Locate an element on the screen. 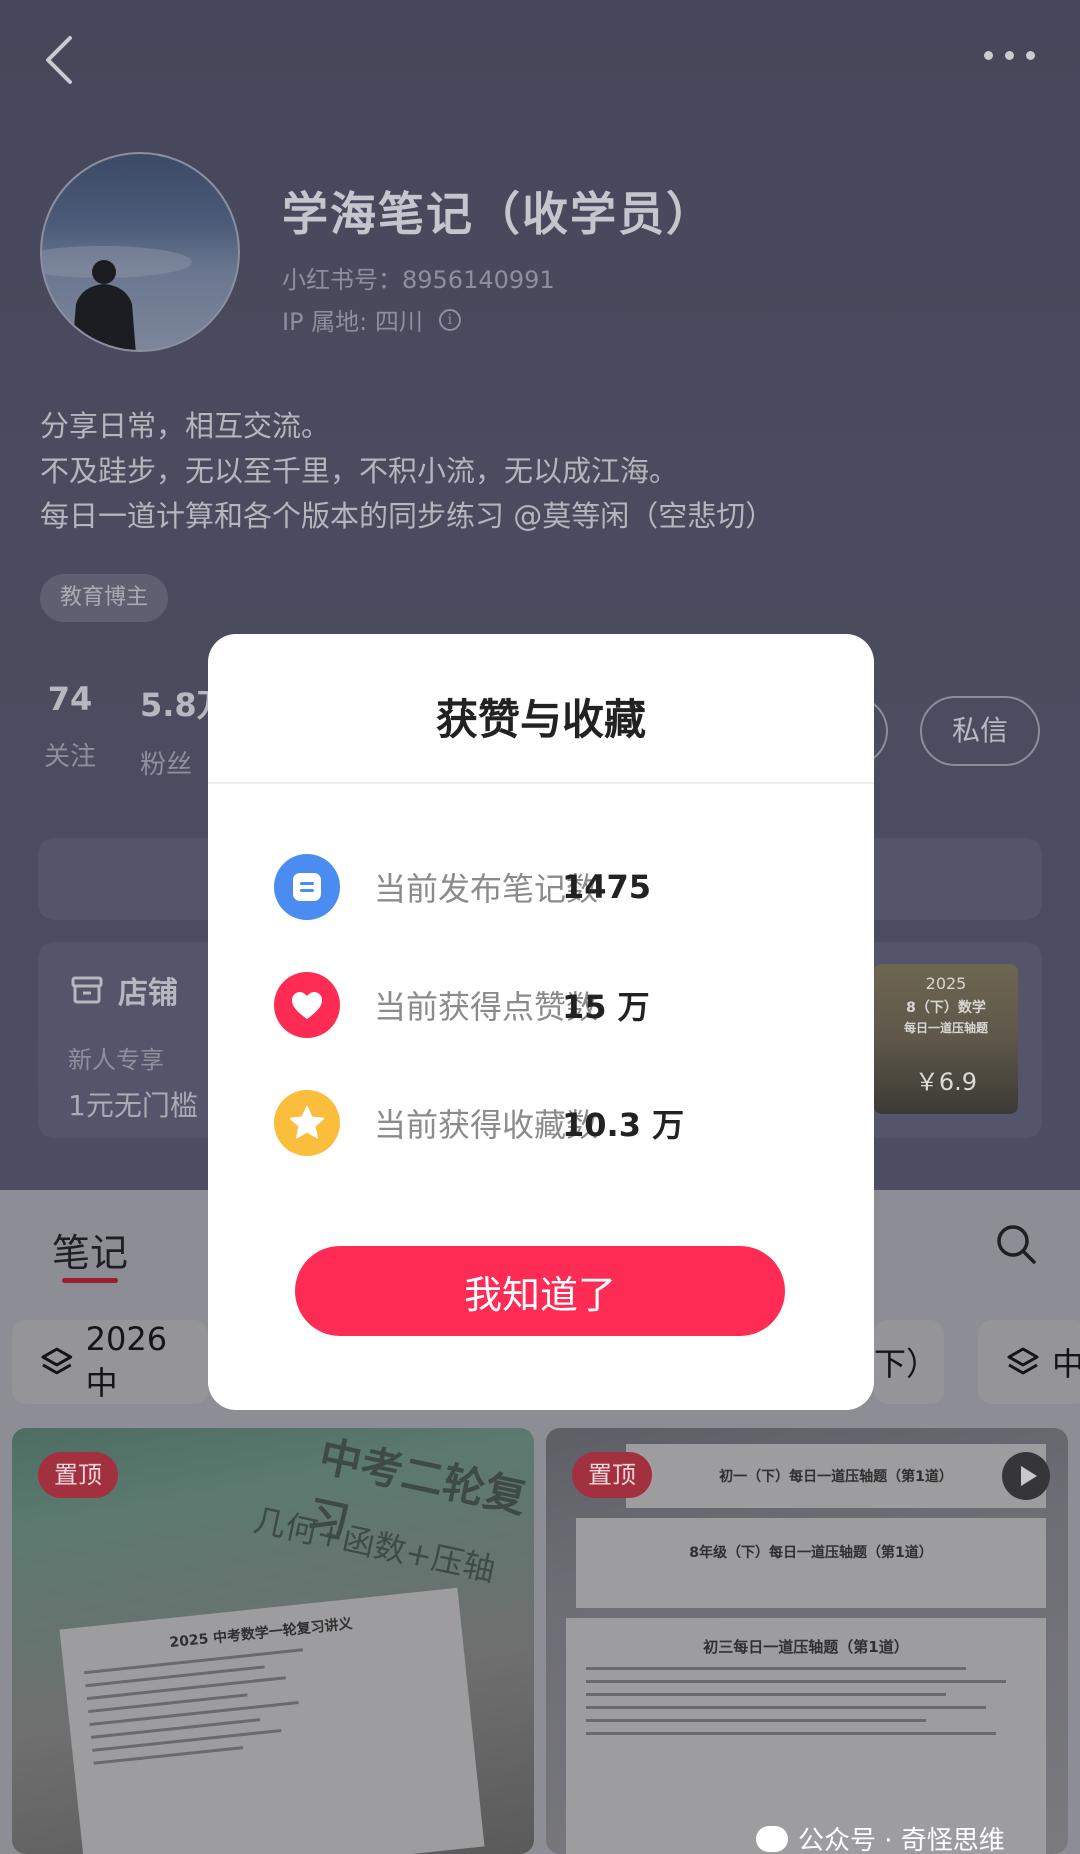 The width and height of the screenshot is (1080, 1854). modal-row-value: 15 万 is located at coordinates (606, 1007).